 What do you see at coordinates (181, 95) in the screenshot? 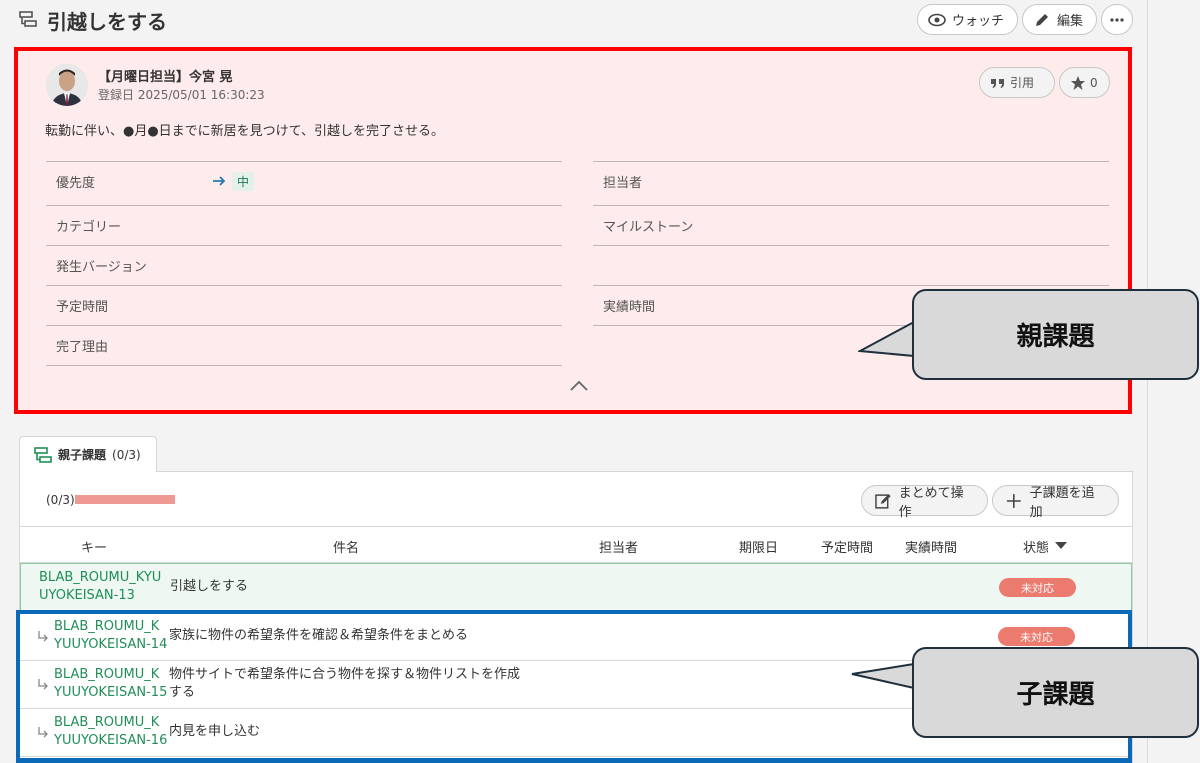
I see `registered-date: 登録日 2025/05/01 16:30:23` at bounding box center [181, 95].